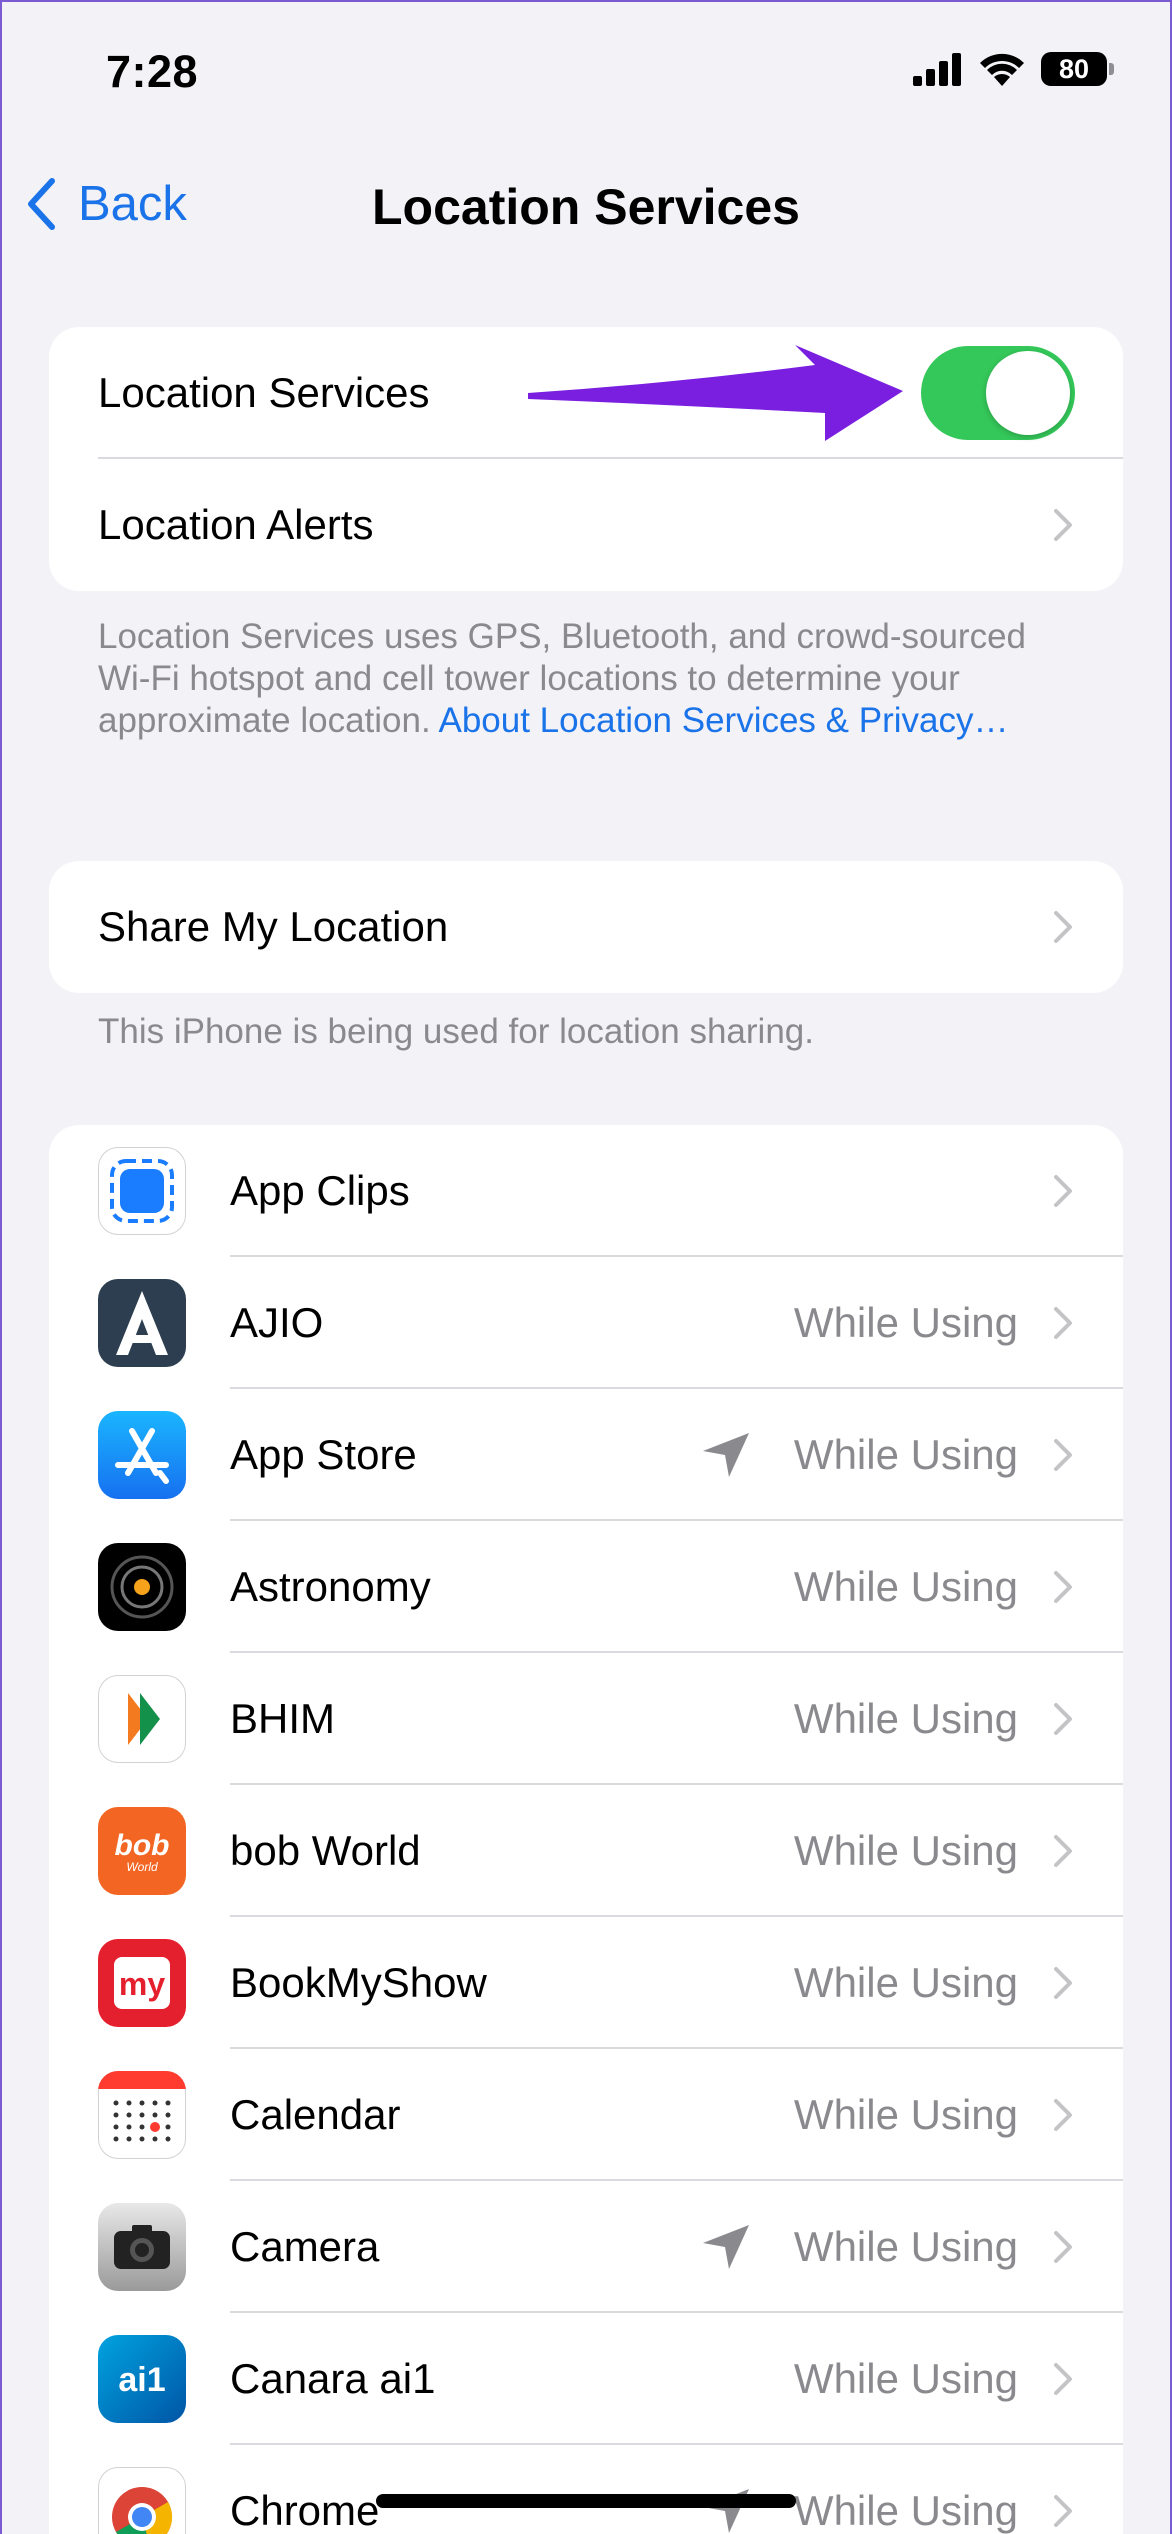 The height and width of the screenshot is (2534, 1172). Describe the element at coordinates (315, 2114) in the screenshot. I see `app-name: Calendar` at that location.